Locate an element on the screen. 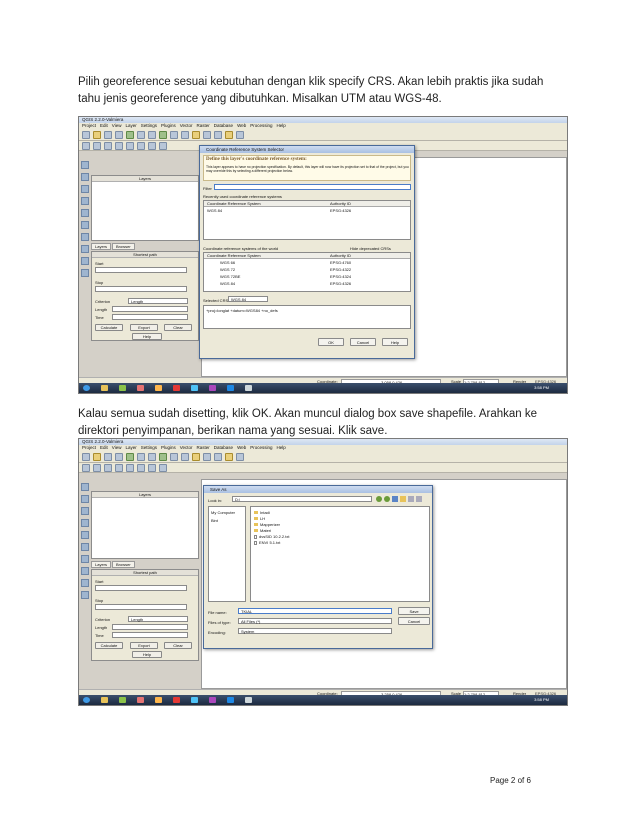 Image resolution: width=638 pixels, height=826 pixels. new-folder-icon is located at coordinates (403, 499).